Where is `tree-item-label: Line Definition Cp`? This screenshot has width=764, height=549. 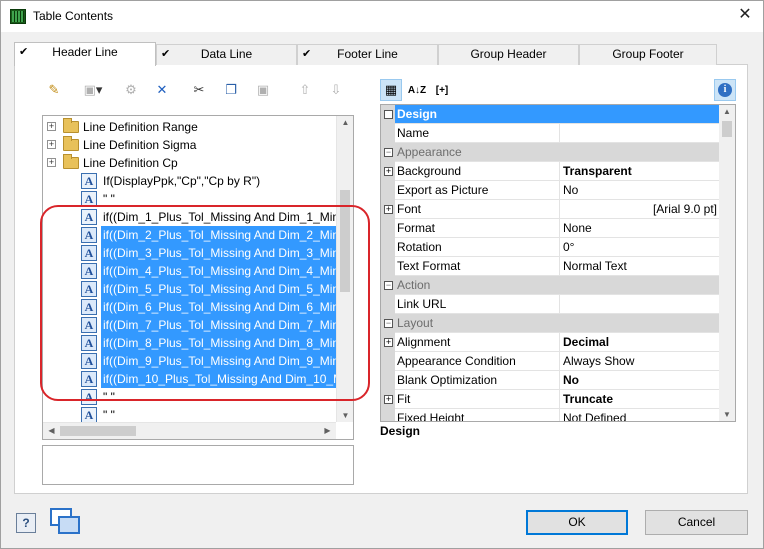
tree-item-label: Line Definition Cp is located at coordinates (130, 163).